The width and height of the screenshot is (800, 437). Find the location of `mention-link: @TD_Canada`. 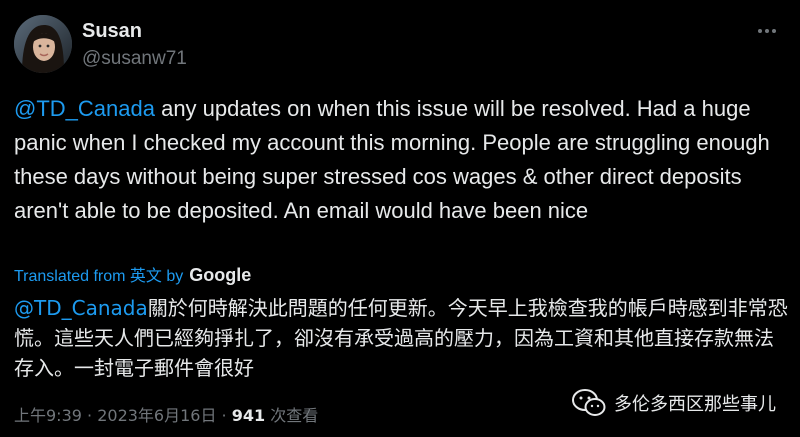

mention-link: @TD_Canada is located at coordinates (84, 108).